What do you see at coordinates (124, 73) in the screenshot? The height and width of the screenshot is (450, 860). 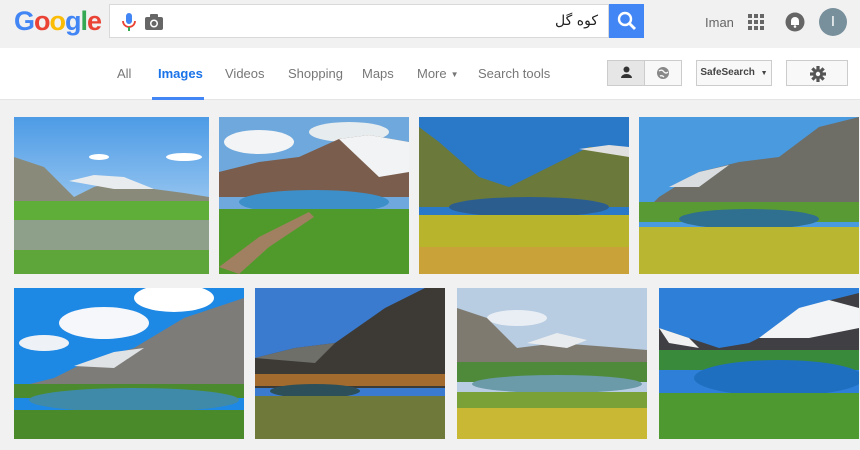 I see `tab-all: All` at bounding box center [124, 73].